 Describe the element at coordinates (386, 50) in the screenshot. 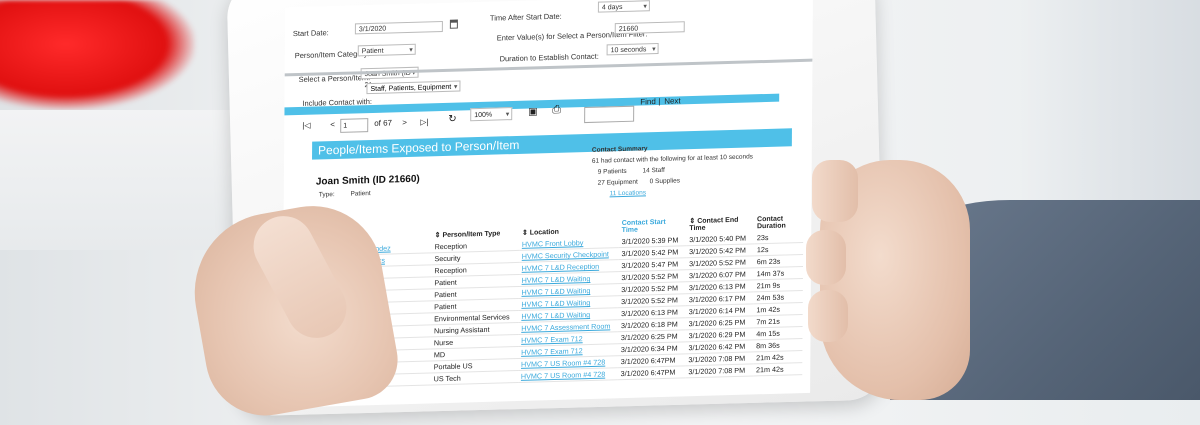

I see `category-select: Patient` at that location.